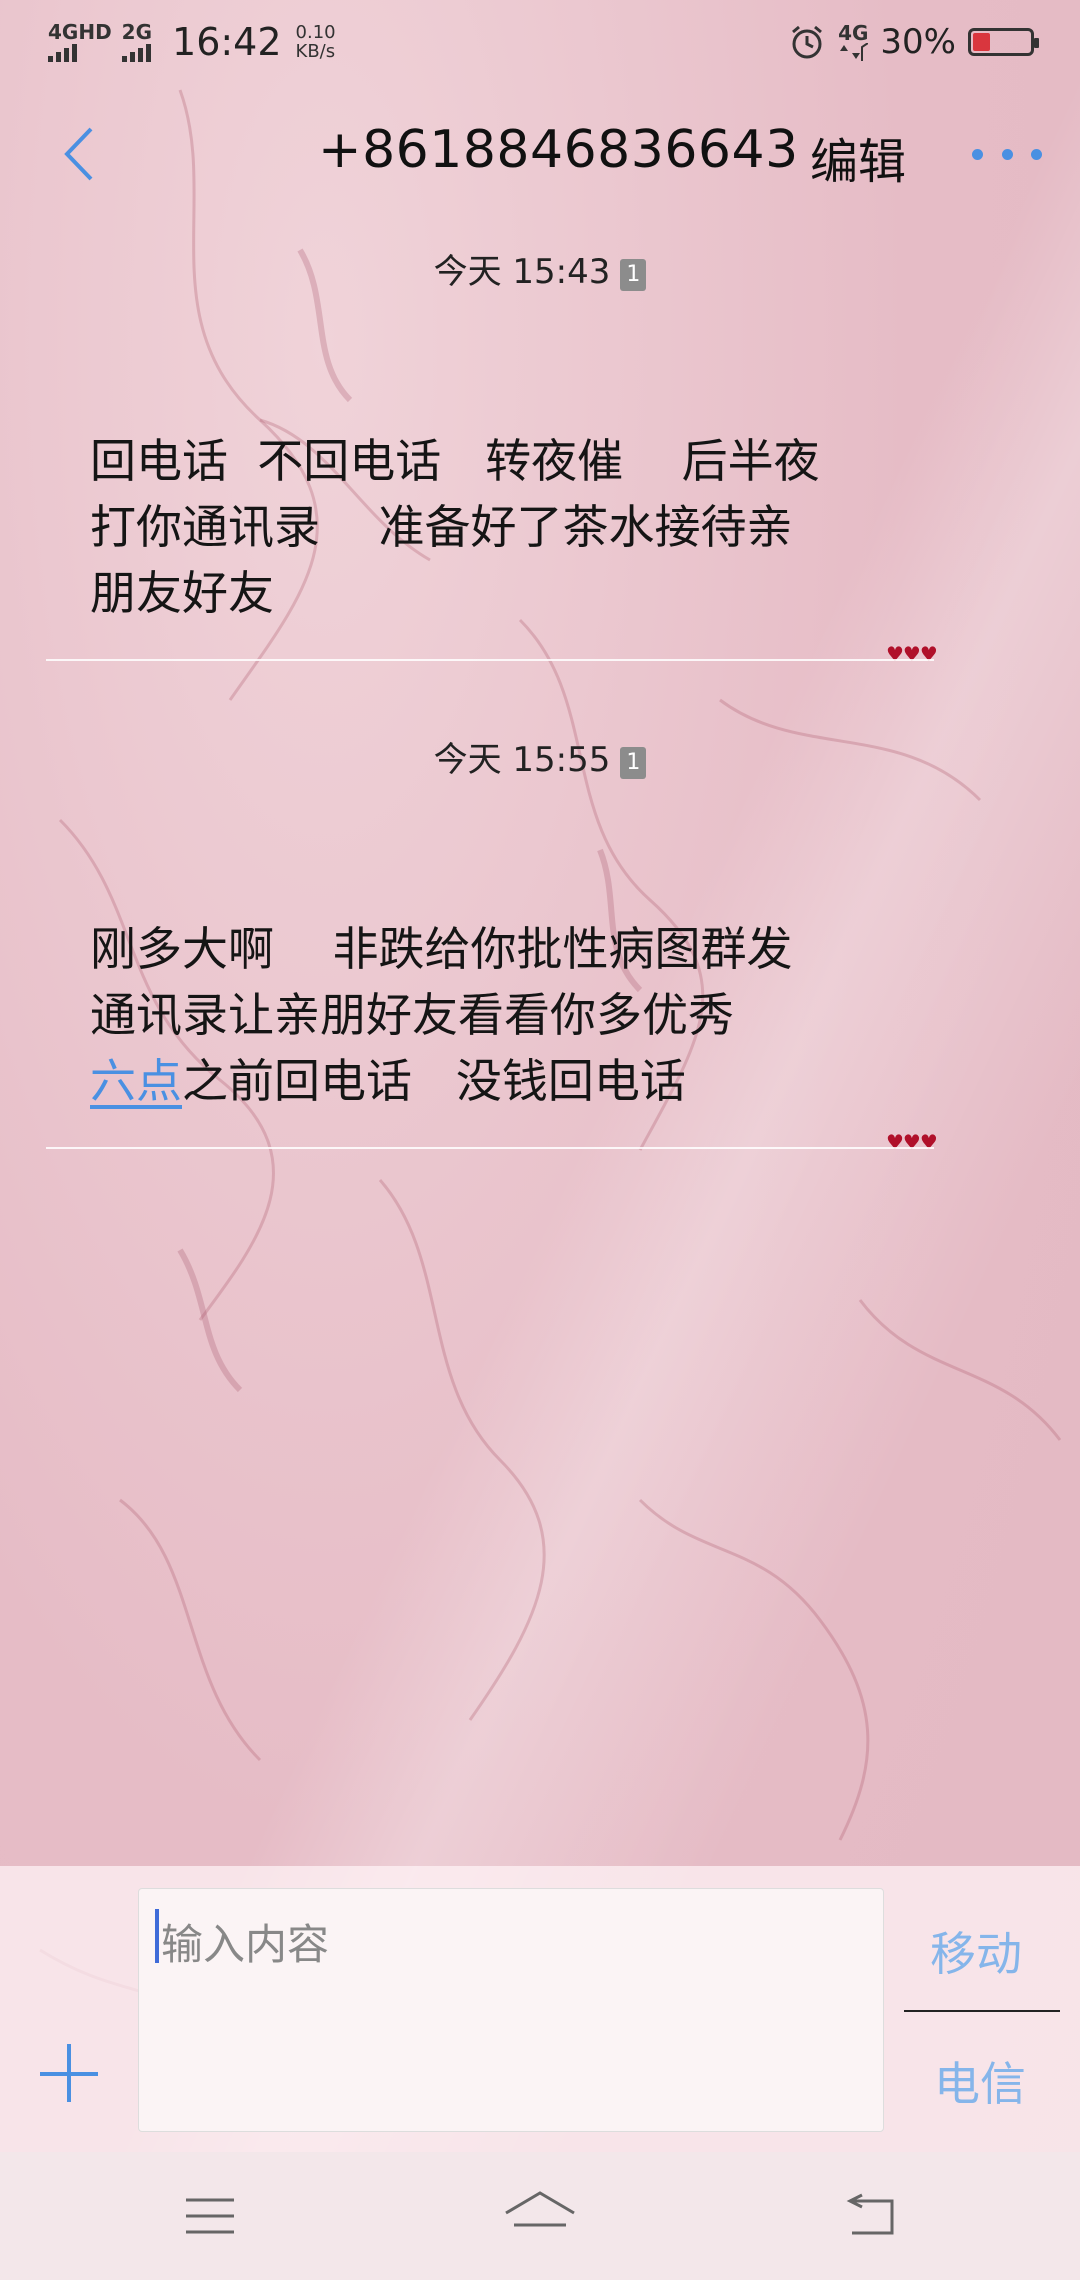  I want to click on battery-fill, so click(981, 42).